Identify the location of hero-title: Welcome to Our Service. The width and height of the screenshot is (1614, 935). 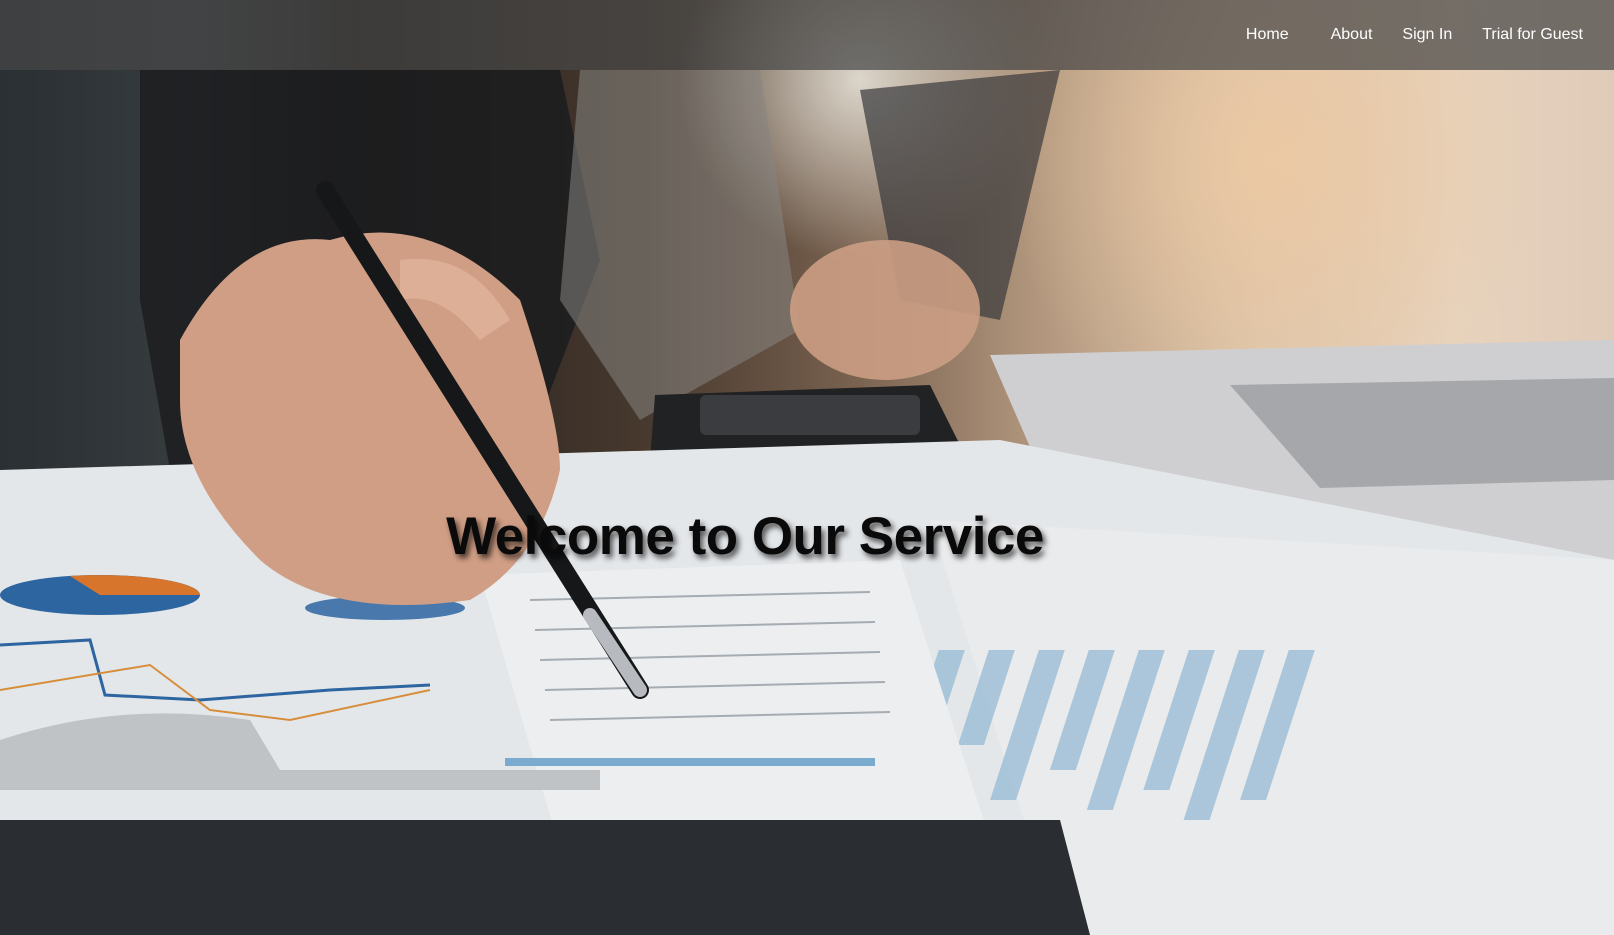
(745, 536).